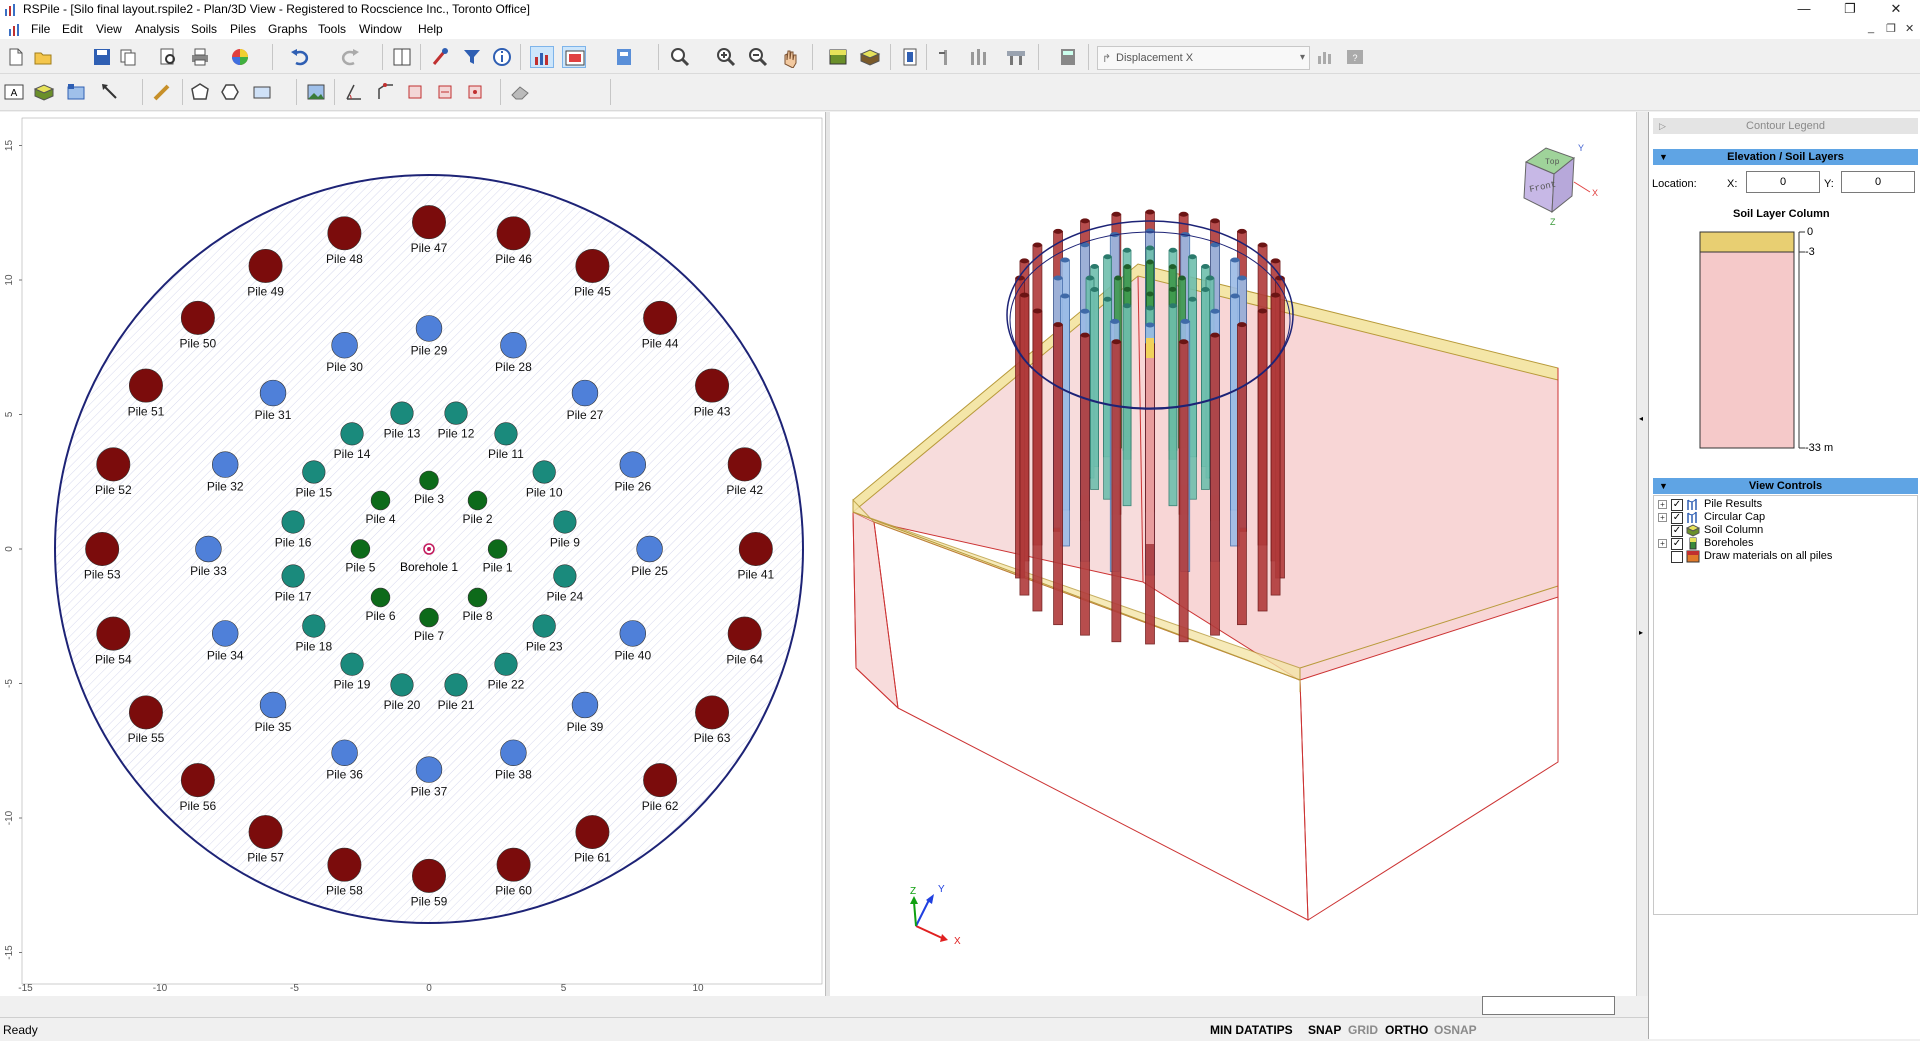 This screenshot has height=1041, width=1920. Describe the element at coordinates (128, 57) in the screenshot. I see `copy-icon` at that location.